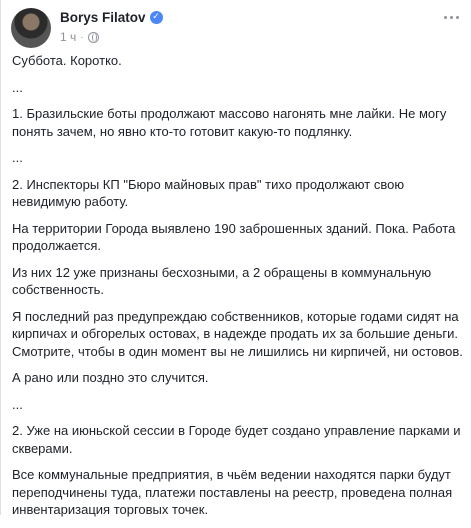 This screenshot has height=528, width=471. I want to click on more-options-icon, so click(451, 17).